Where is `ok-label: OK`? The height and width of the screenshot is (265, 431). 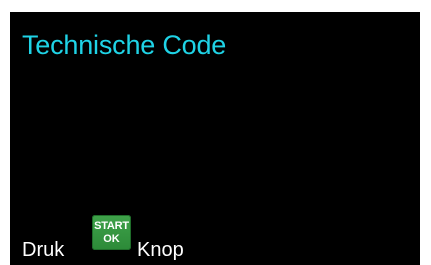
ok-label: OK is located at coordinates (111, 239).